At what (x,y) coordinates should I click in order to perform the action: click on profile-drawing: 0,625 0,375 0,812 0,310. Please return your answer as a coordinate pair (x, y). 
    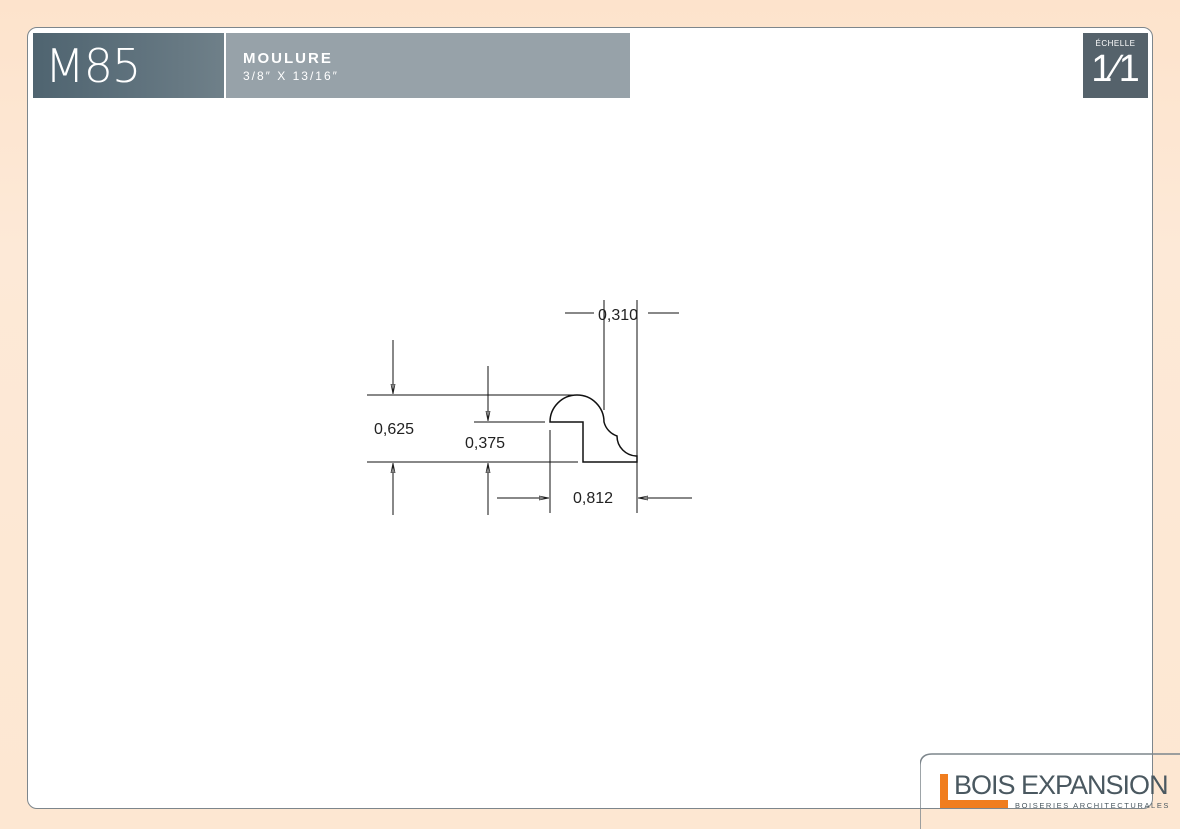
    Looking at the image, I should click on (529, 407).